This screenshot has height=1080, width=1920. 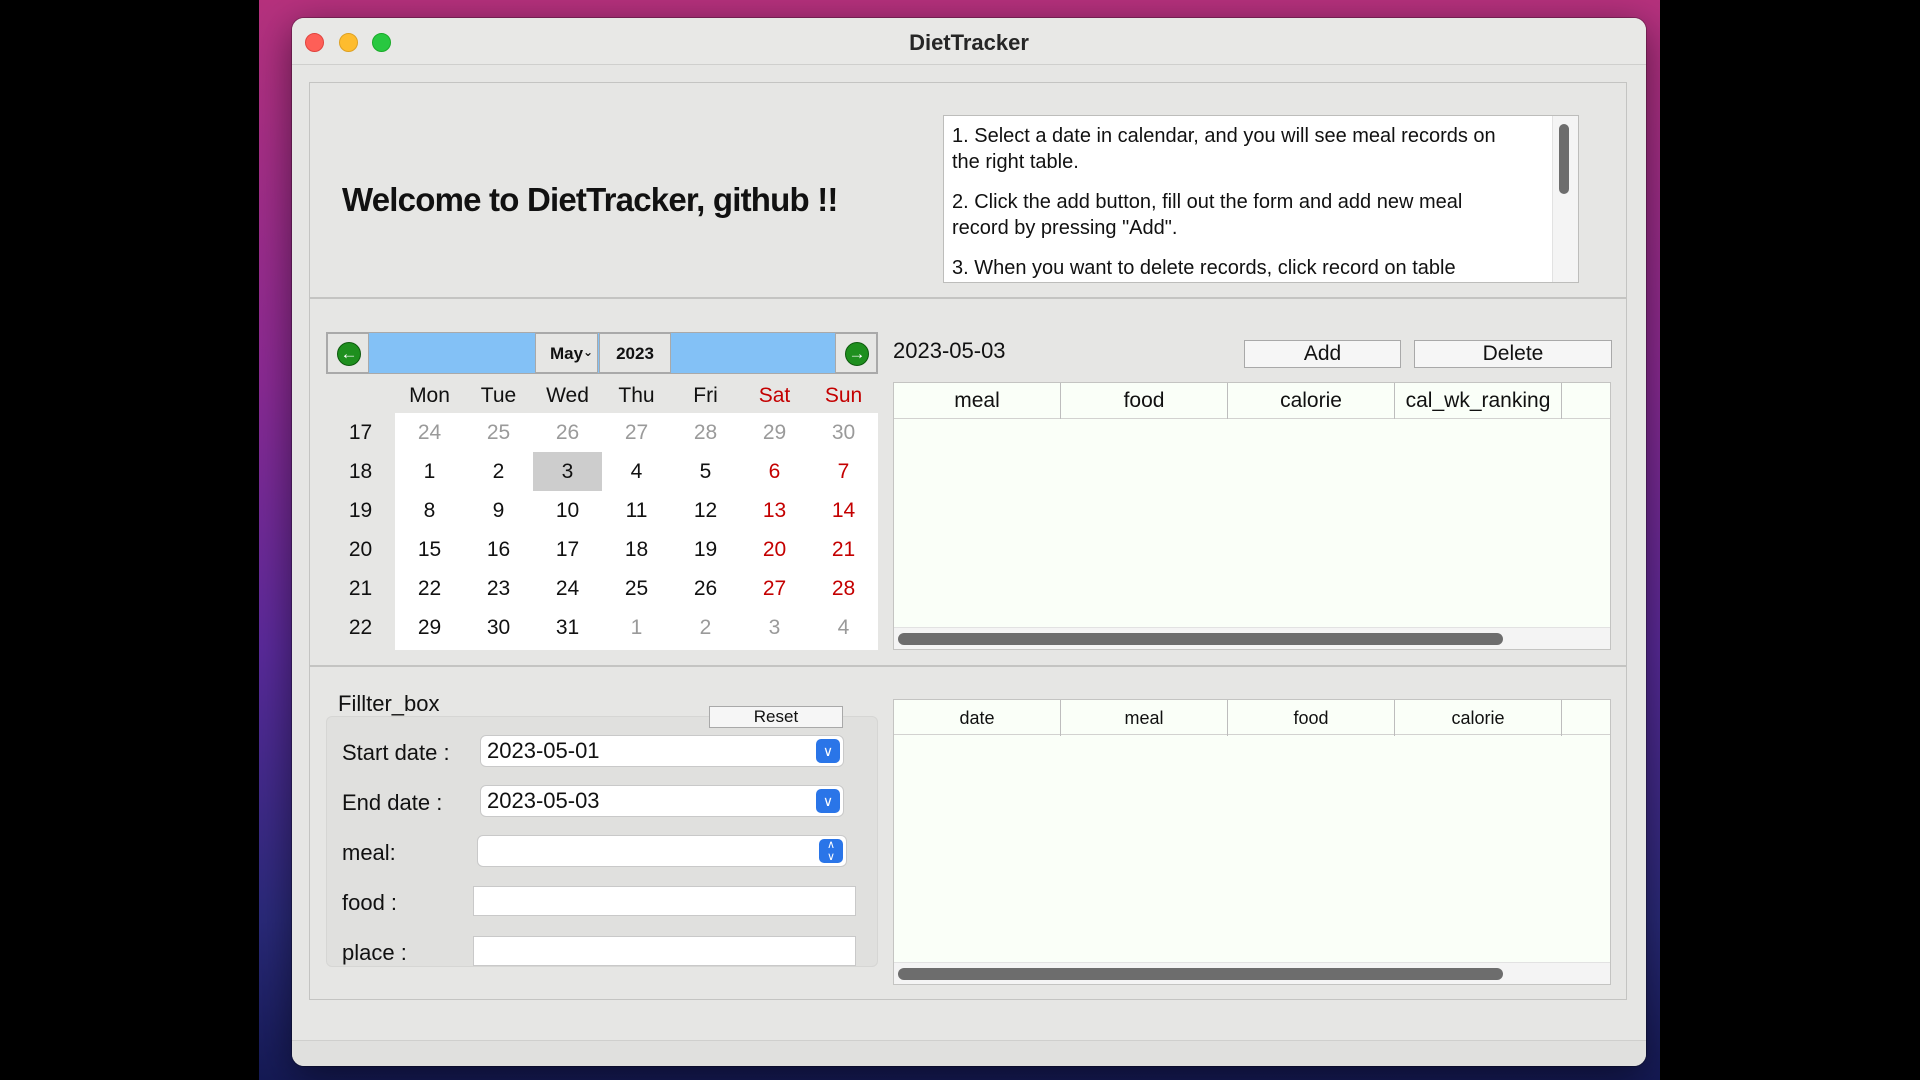 I want to click on weekday-fri: Fri, so click(x=705, y=395).